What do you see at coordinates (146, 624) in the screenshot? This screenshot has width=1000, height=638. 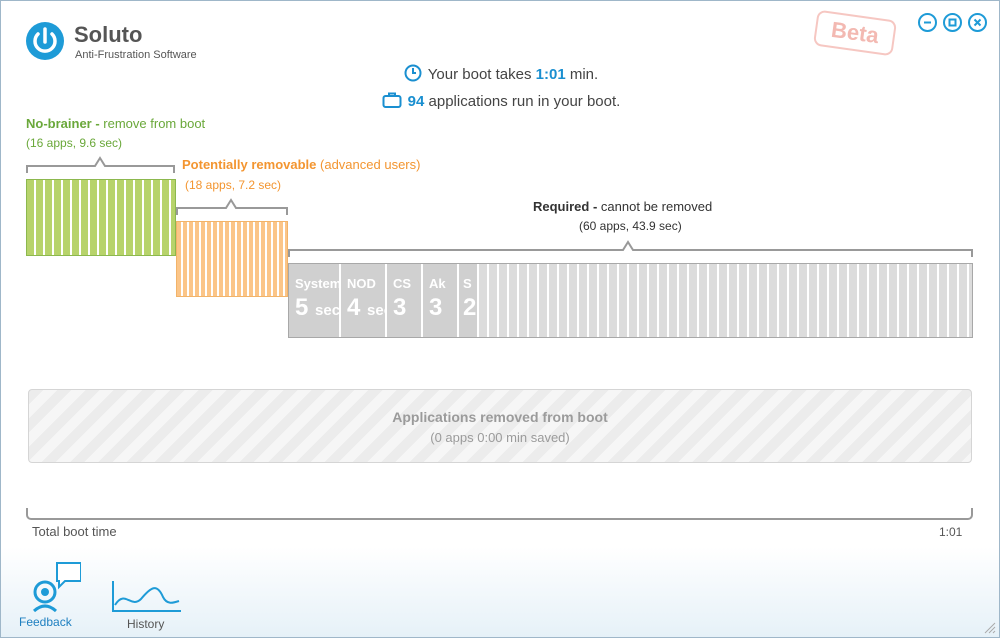 I see `history-label: History` at bounding box center [146, 624].